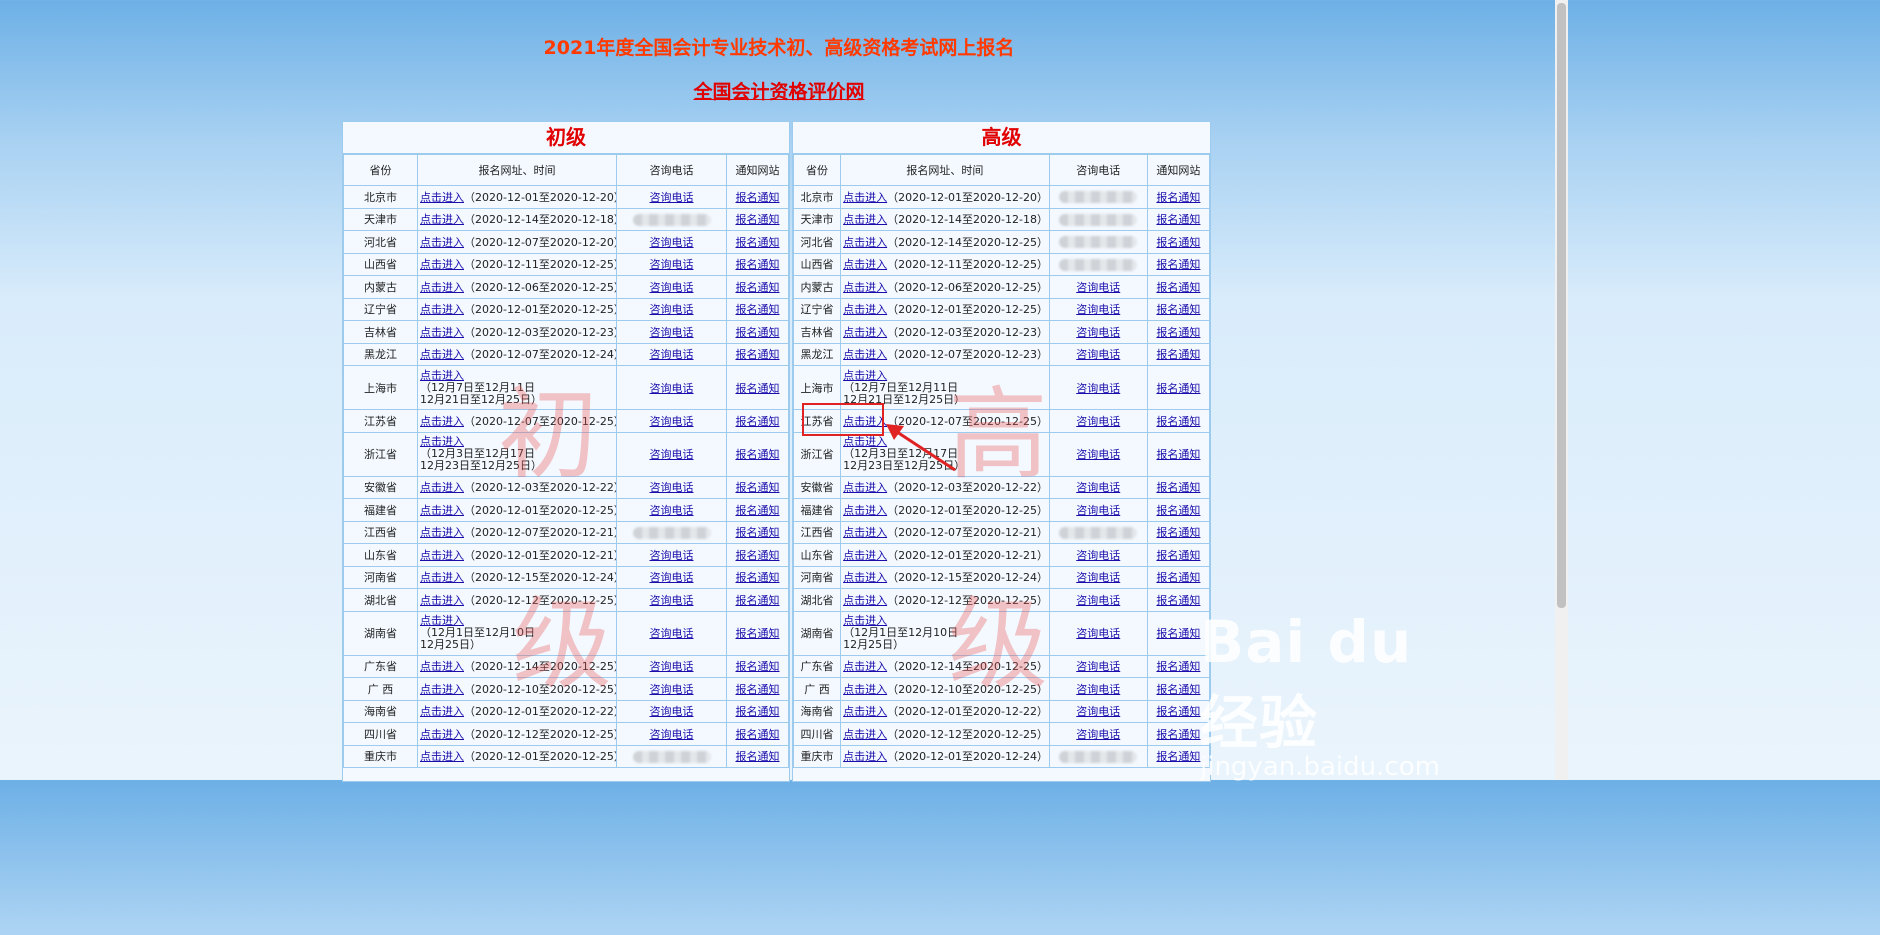 The height and width of the screenshot is (935, 1880). Describe the element at coordinates (1561, 305) in the screenshot. I see `scrollbar-thumb` at that location.